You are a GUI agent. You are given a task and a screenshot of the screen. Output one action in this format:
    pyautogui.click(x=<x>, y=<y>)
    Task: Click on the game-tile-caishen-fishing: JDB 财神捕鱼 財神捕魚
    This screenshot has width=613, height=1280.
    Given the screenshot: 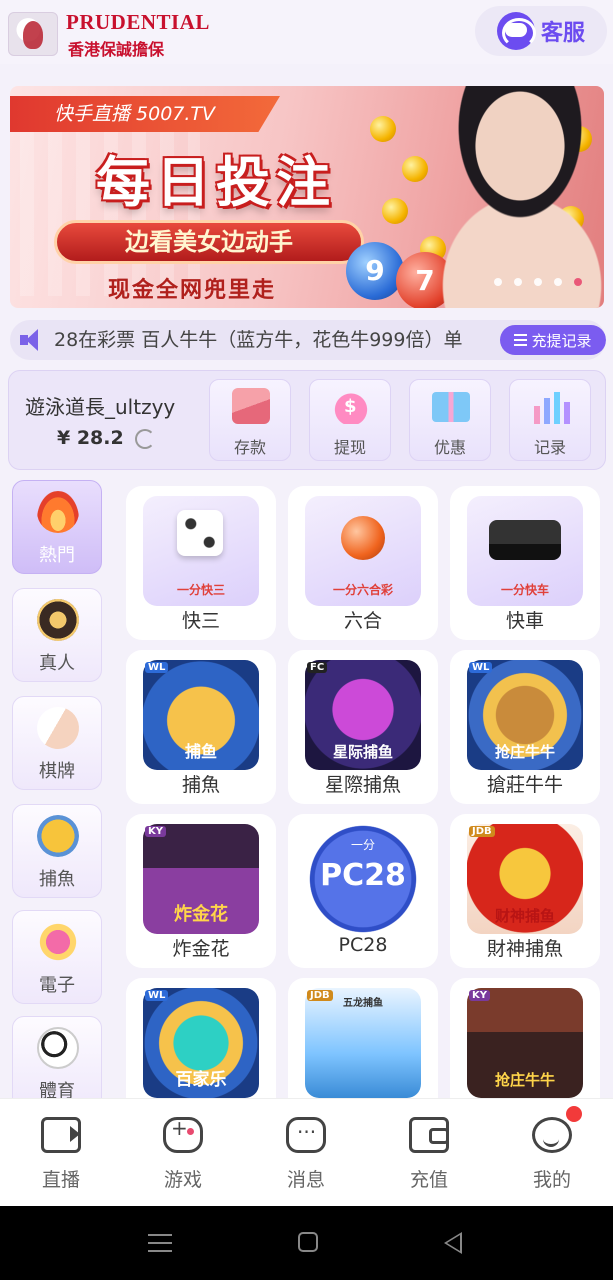 What is the action you would take?
    pyautogui.click(x=525, y=891)
    